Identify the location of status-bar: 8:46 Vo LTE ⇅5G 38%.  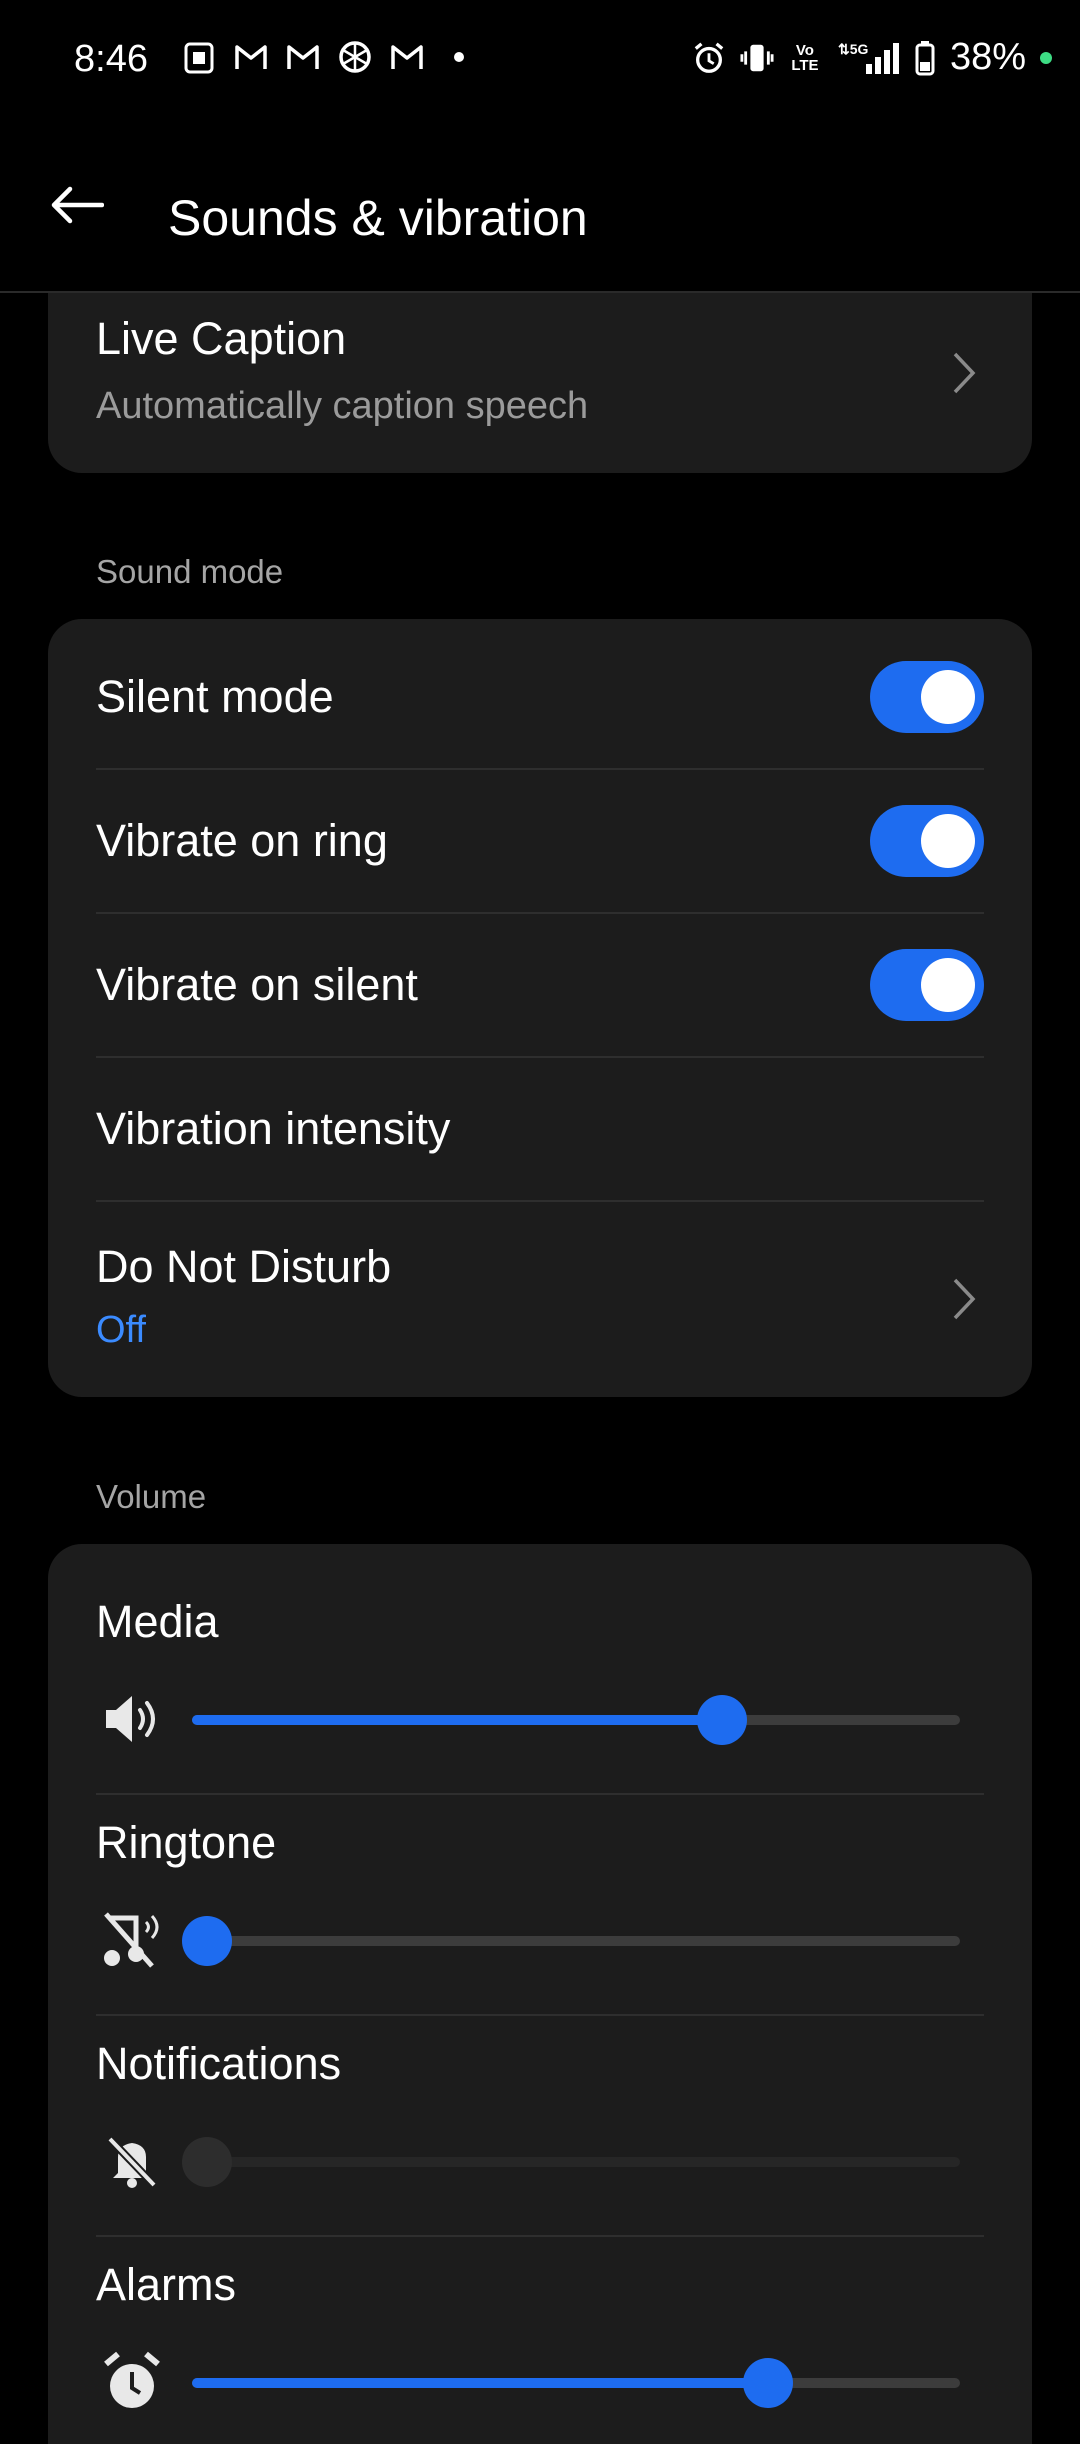
(540, 62).